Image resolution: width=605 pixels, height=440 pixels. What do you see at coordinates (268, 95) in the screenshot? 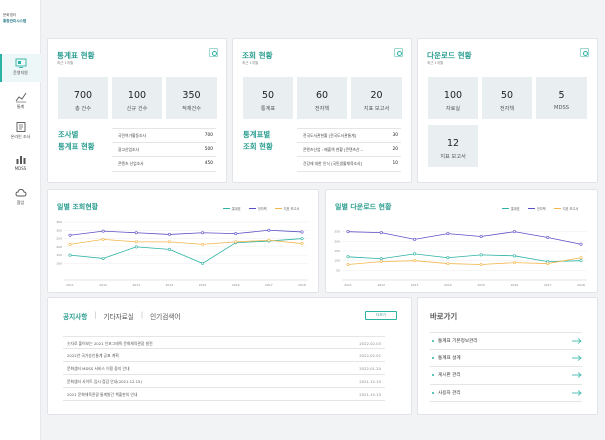
I see `stat-value: 50` at bounding box center [268, 95].